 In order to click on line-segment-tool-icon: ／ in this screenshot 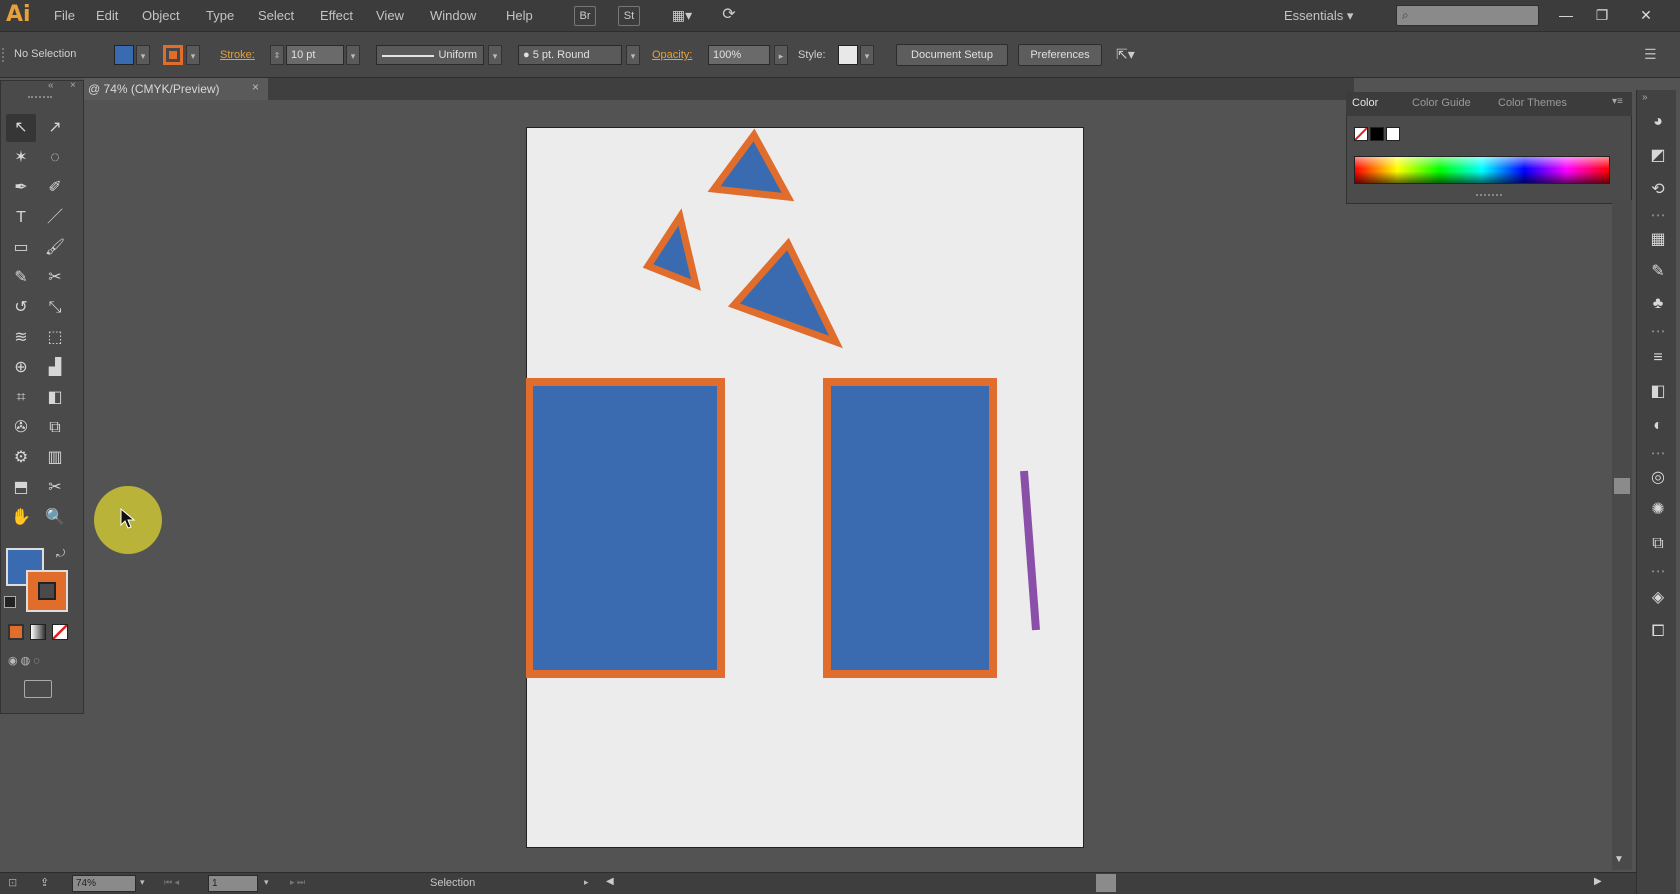, I will do `click(55, 218)`.